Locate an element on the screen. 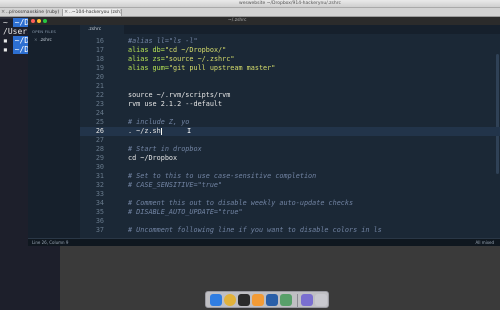  code-text: alias zs= is located at coordinates (146, 59).